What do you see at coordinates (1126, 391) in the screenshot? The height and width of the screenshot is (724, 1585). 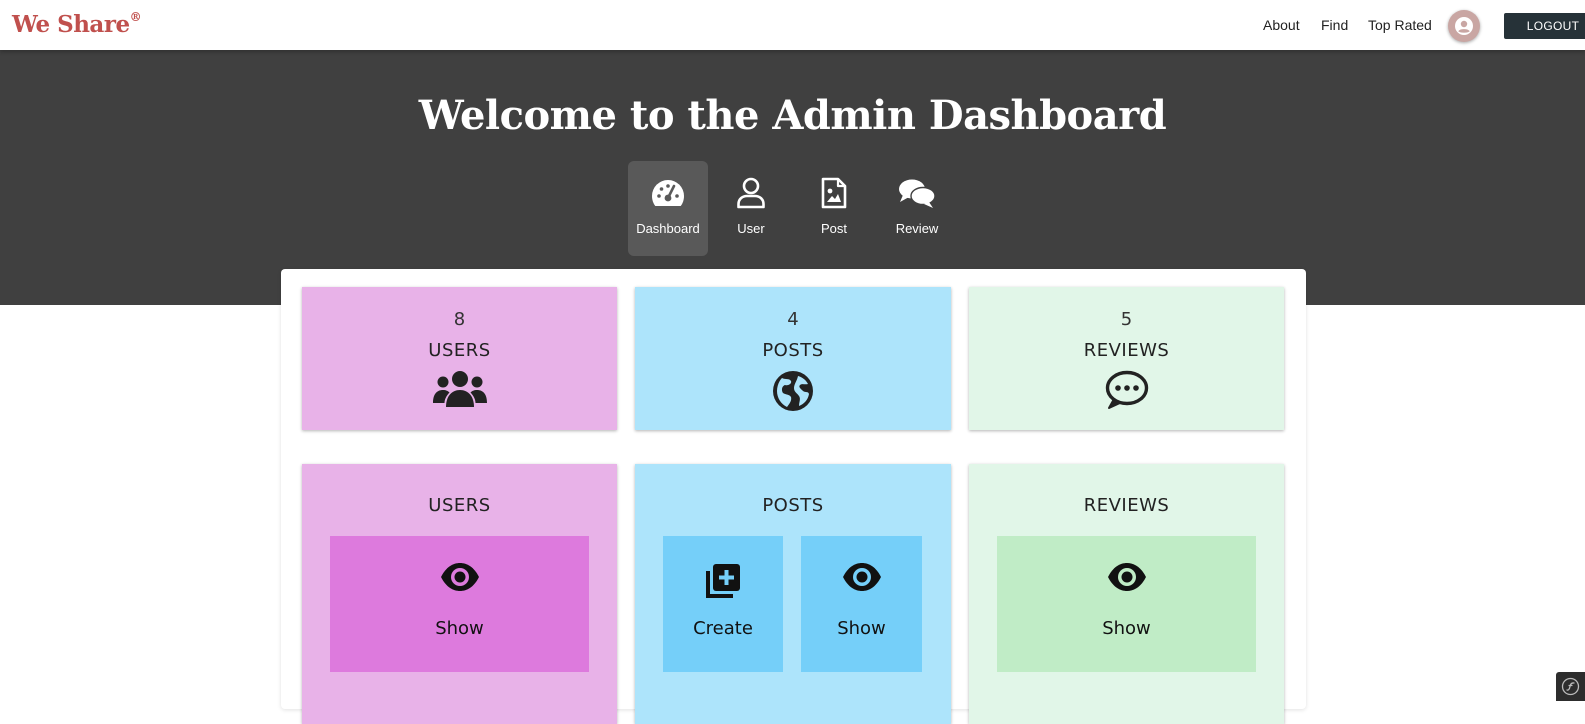 I see `comment-dots-icon` at bounding box center [1126, 391].